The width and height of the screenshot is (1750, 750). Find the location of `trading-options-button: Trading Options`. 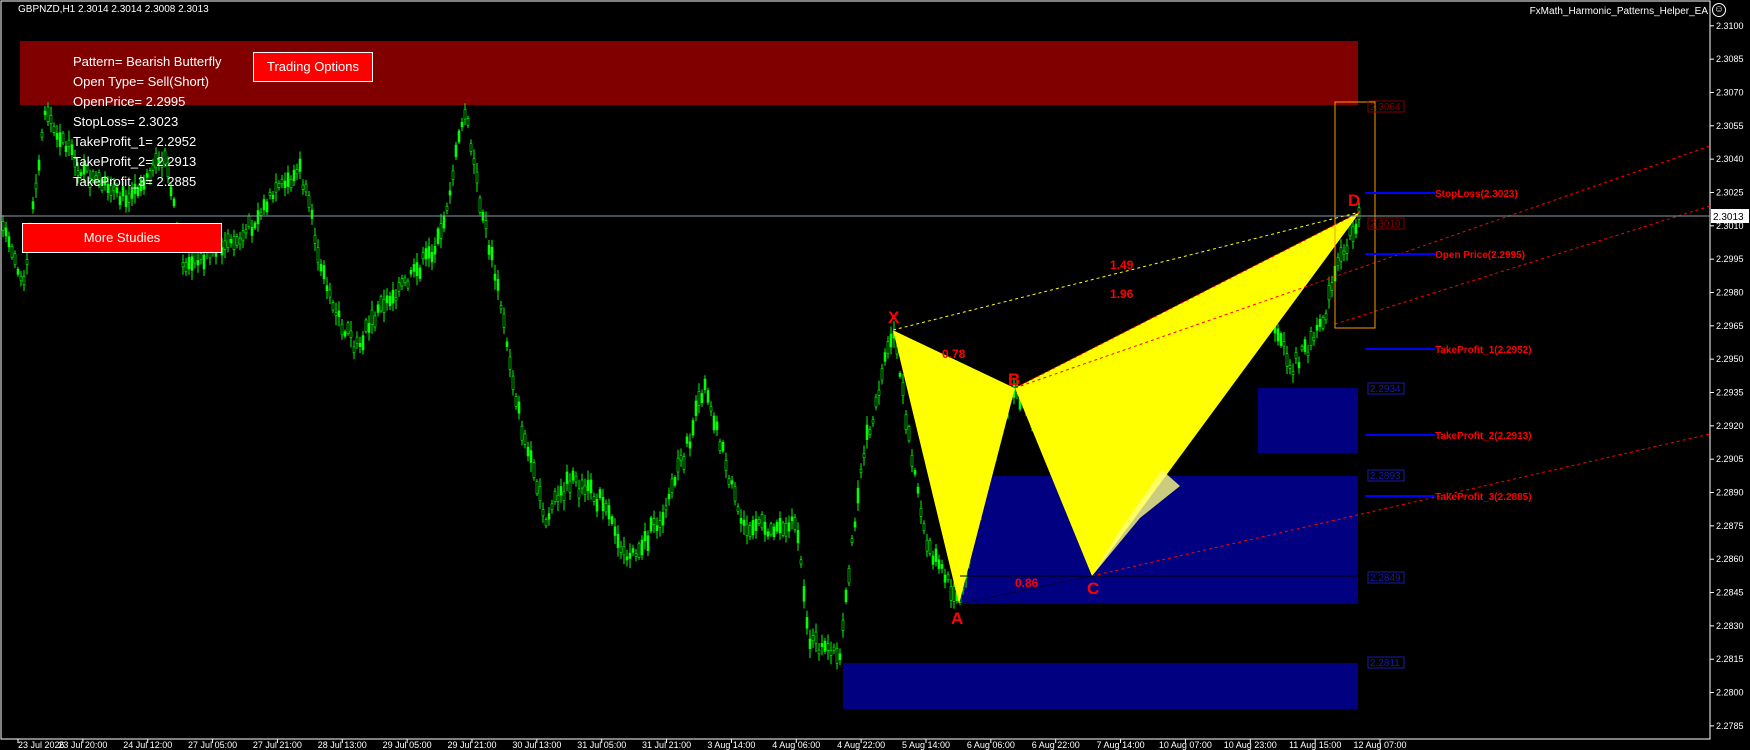

trading-options-button: Trading Options is located at coordinates (313, 67).